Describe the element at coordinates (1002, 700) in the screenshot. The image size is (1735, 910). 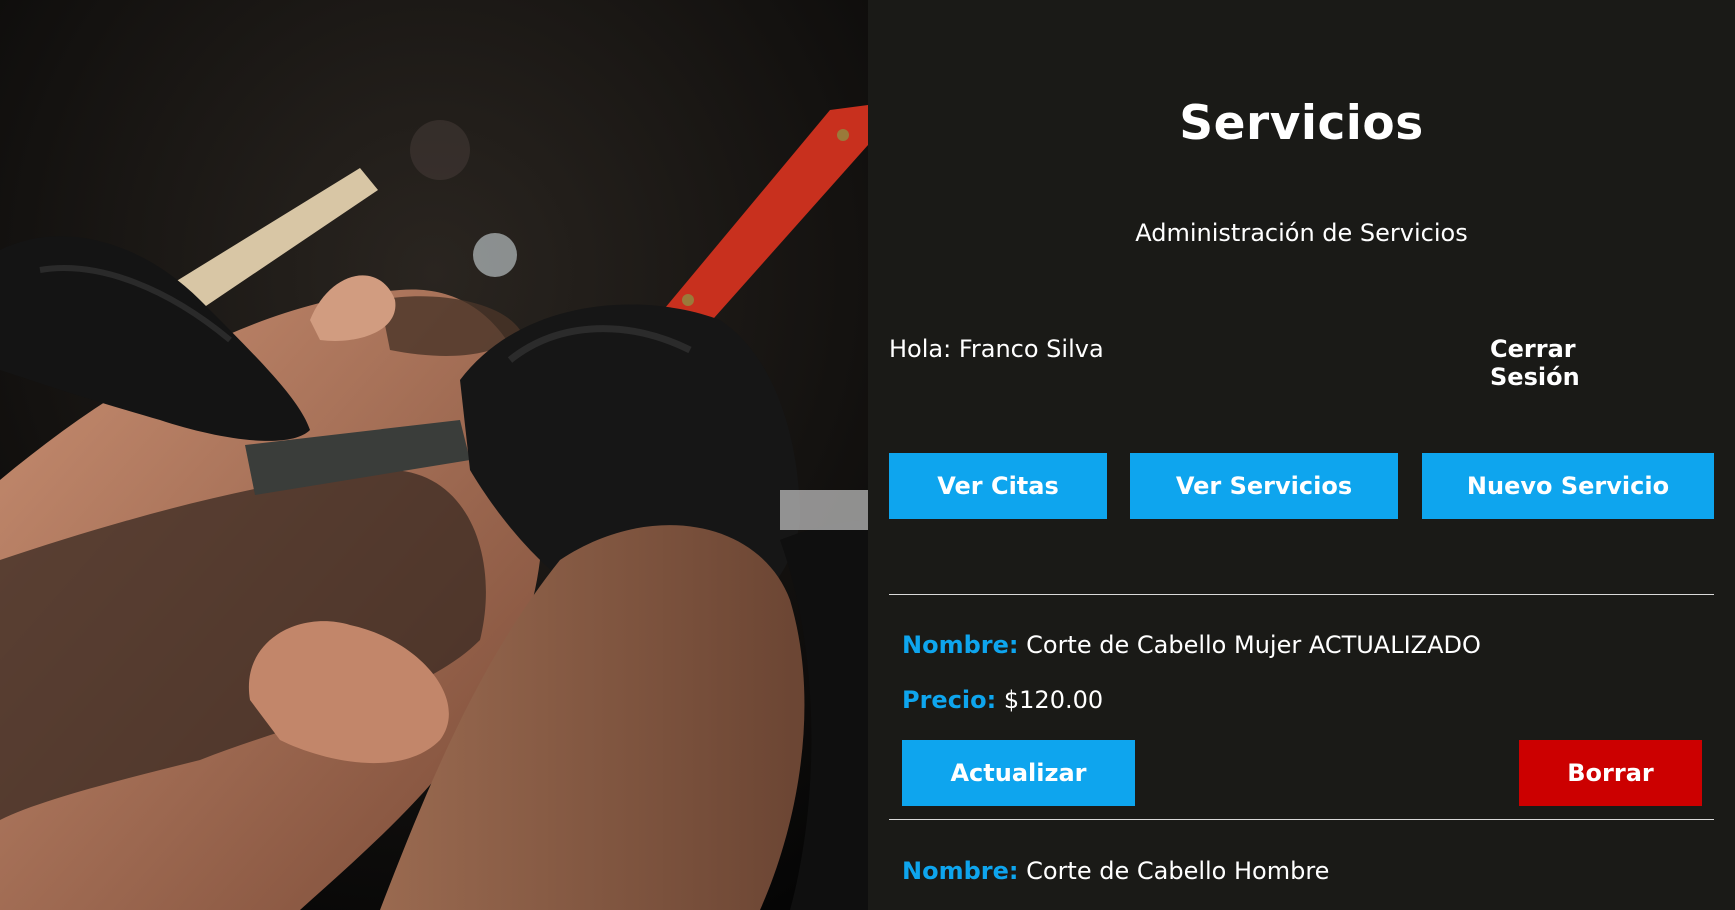
I see `service-price: Precio: $120.00` at that location.